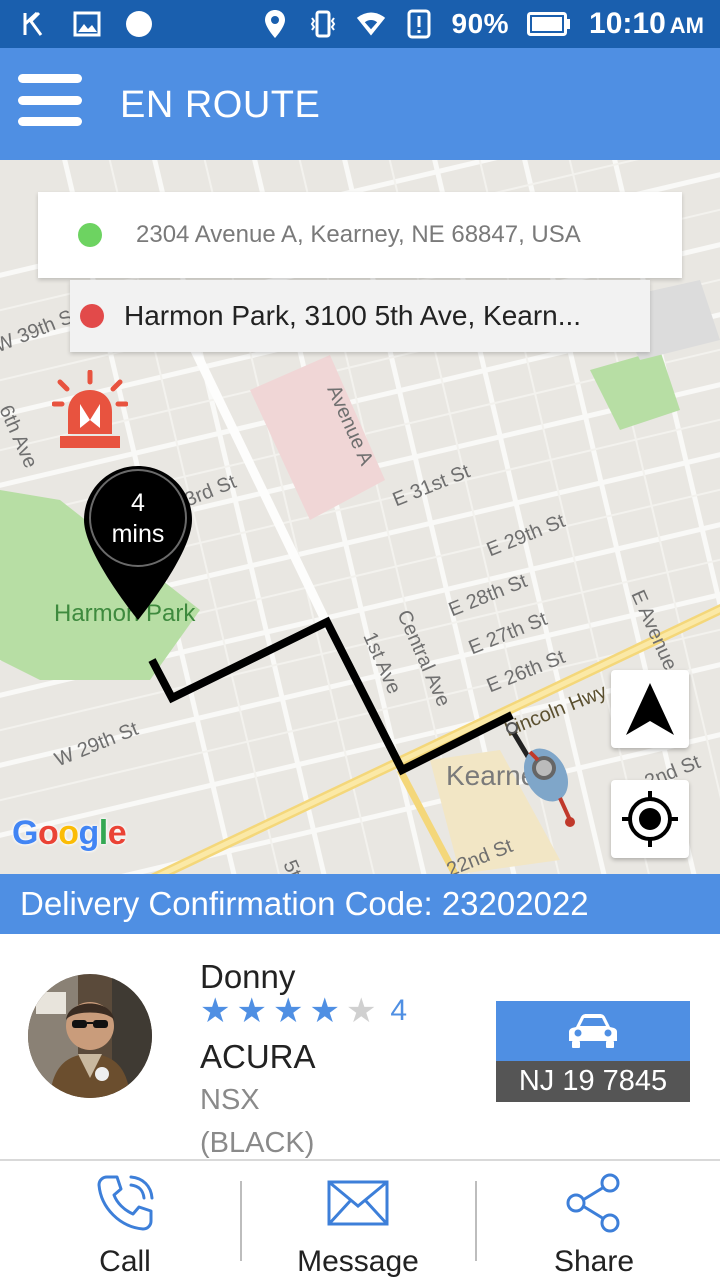 This screenshot has width=720, height=1280. Describe the element at coordinates (92, 316) in the screenshot. I see `dropoff-dot-icon` at that location.